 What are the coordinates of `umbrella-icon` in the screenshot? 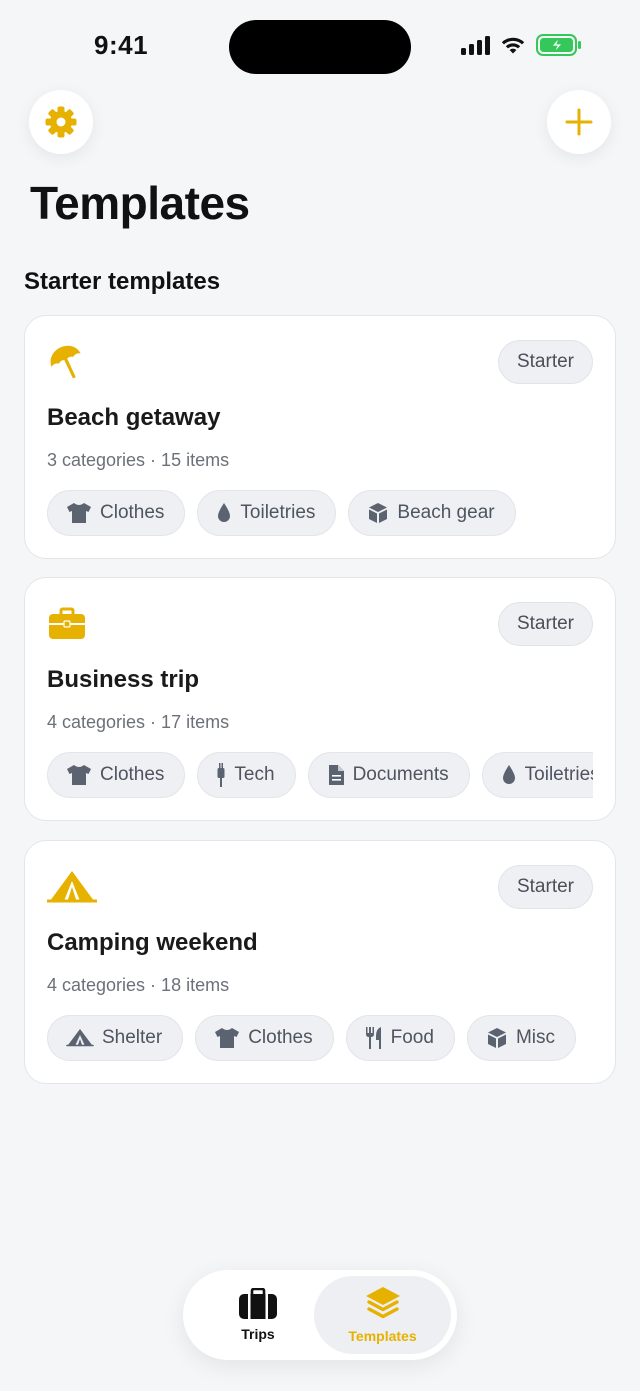 It's located at (65, 362).